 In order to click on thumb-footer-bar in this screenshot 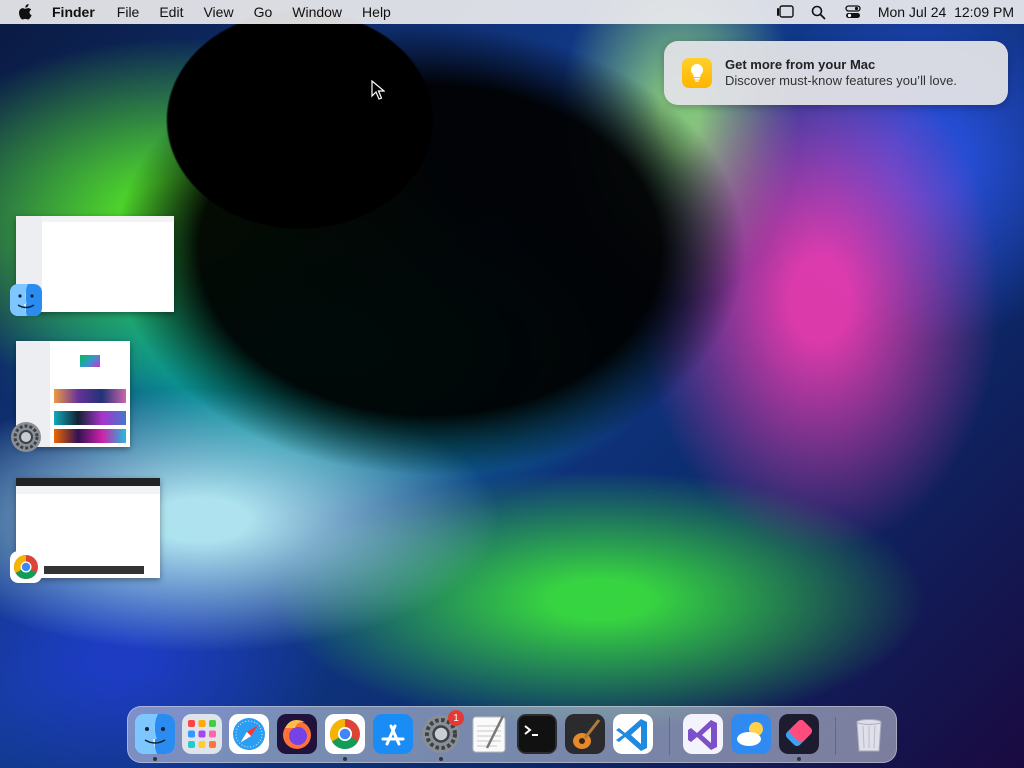, I will do `click(94, 570)`.